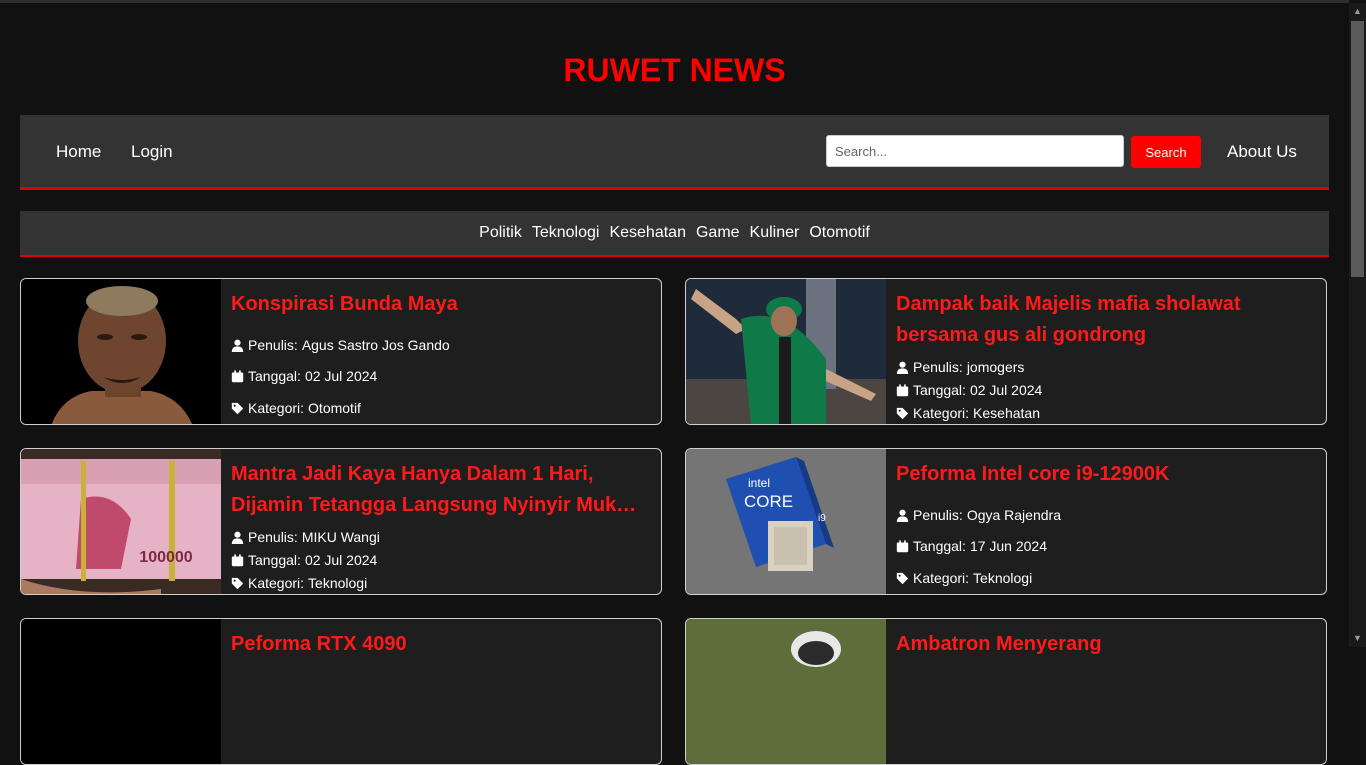 The image size is (1366, 765). I want to click on search-button: Search, so click(1166, 152).